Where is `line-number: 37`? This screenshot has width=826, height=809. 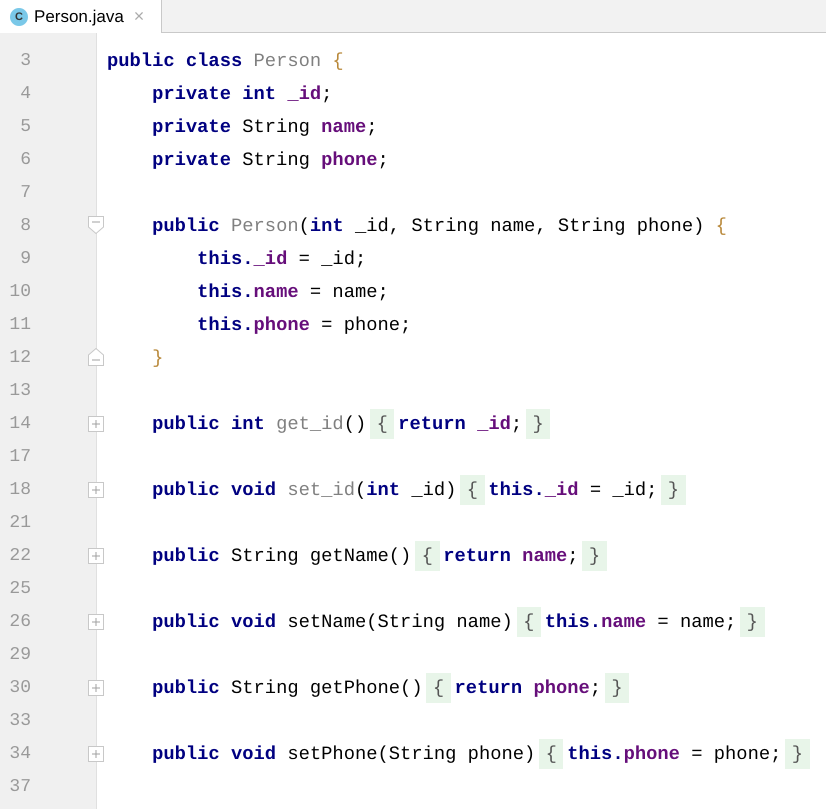 line-number: 37 is located at coordinates (19, 786).